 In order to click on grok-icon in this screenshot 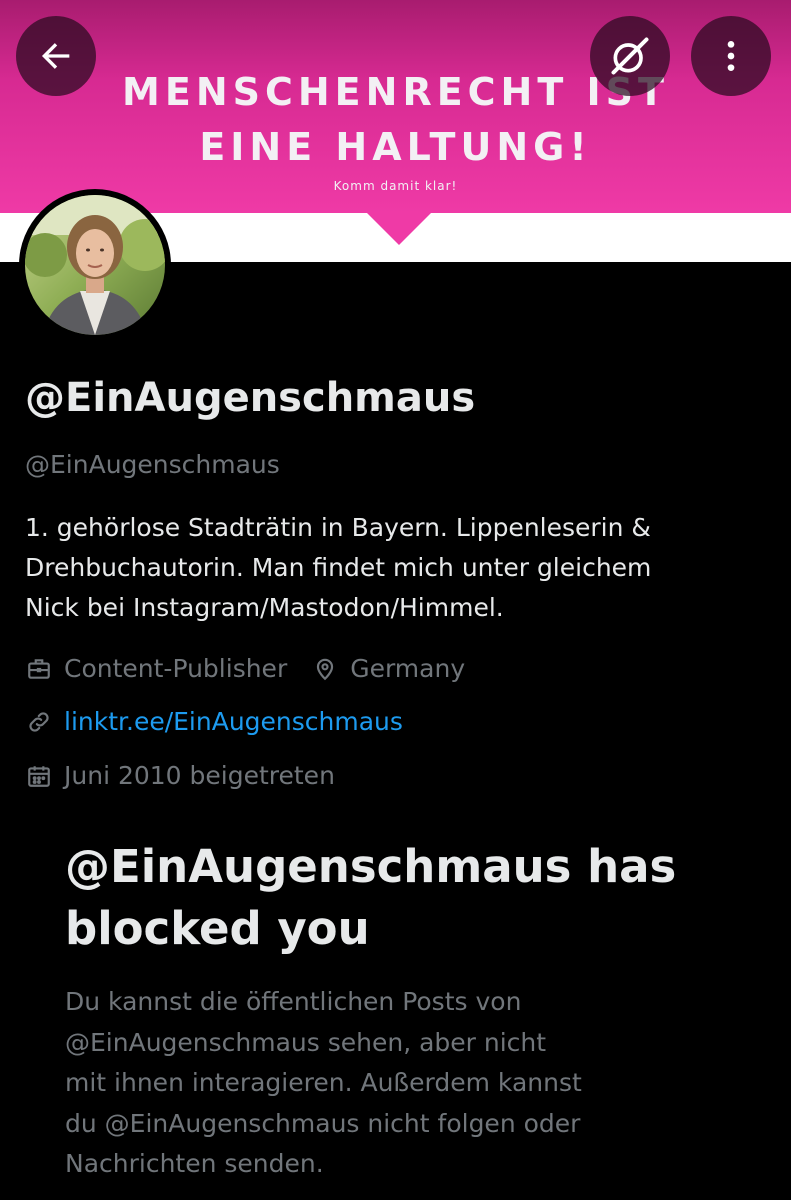, I will do `click(630, 56)`.